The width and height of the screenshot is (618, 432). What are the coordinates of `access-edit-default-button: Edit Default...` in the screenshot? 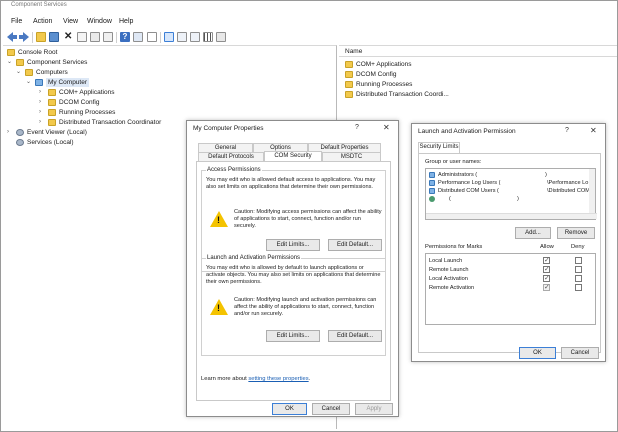 It's located at (355, 245).